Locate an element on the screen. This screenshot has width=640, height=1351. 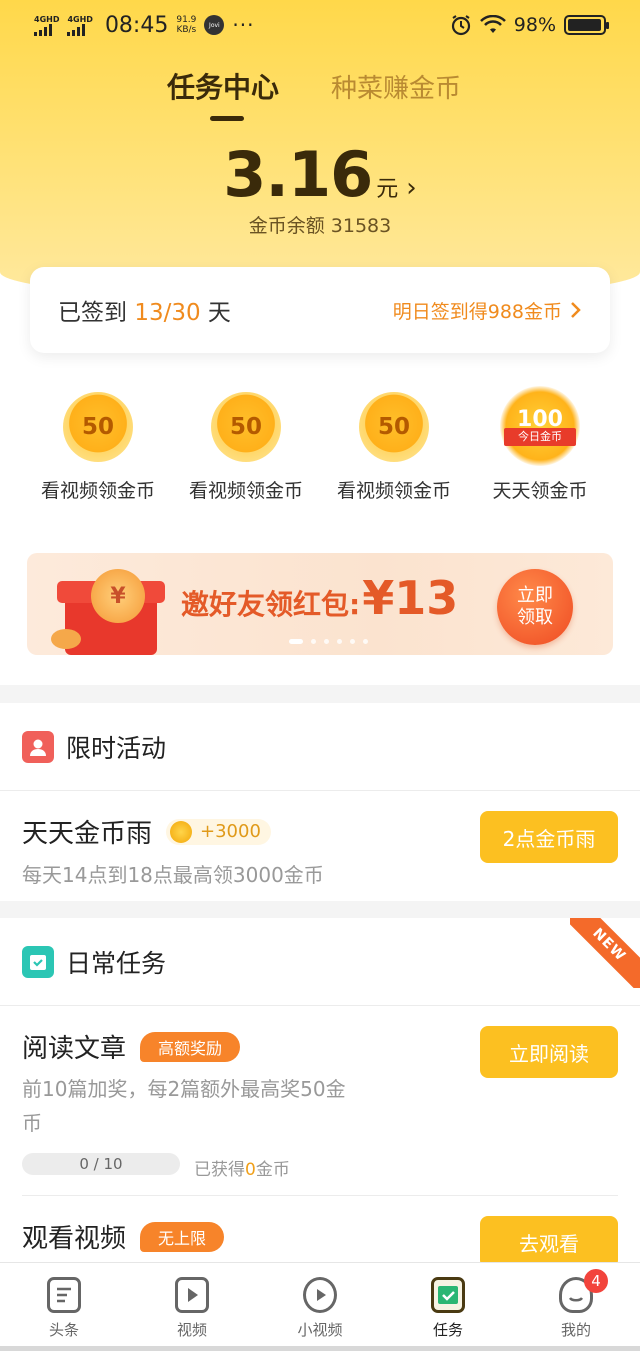
speed-value: 91.9 is located at coordinates (186, 20).